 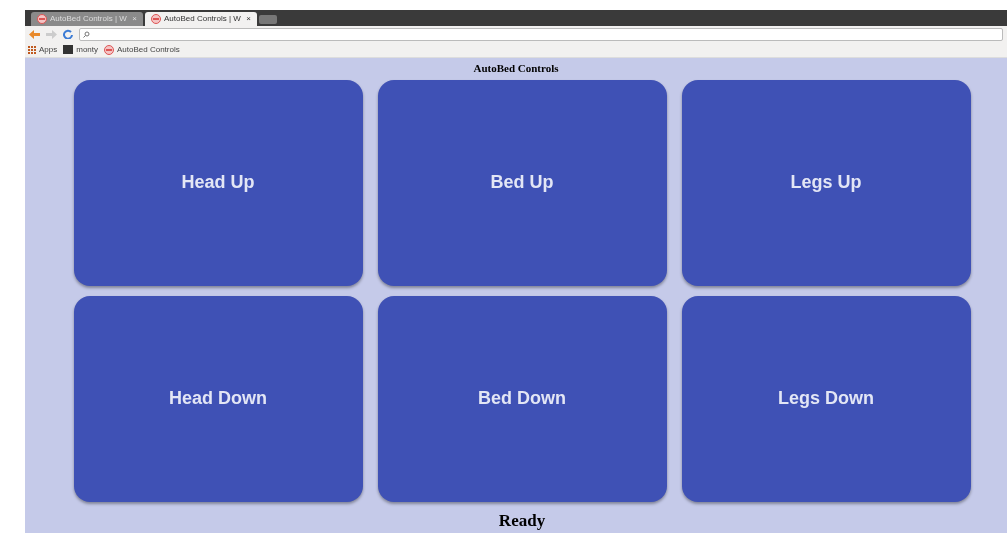 What do you see at coordinates (68, 34) in the screenshot?
I see `reload-icon` at bounding box center [68, 34].